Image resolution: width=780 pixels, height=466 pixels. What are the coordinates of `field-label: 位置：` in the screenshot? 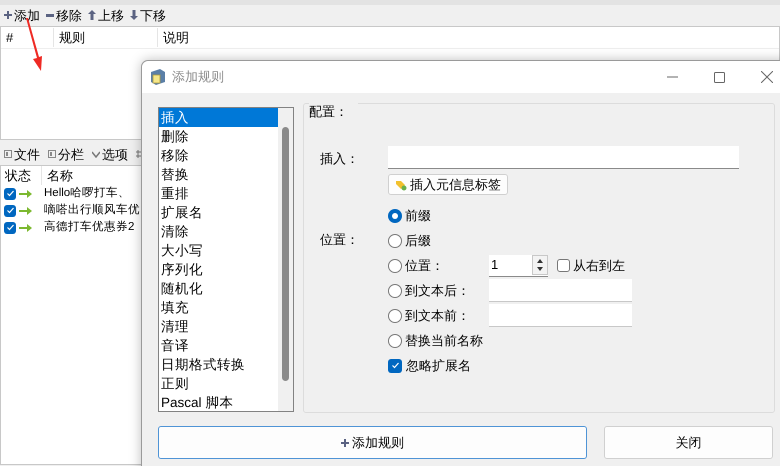 It's located at (340, 240).